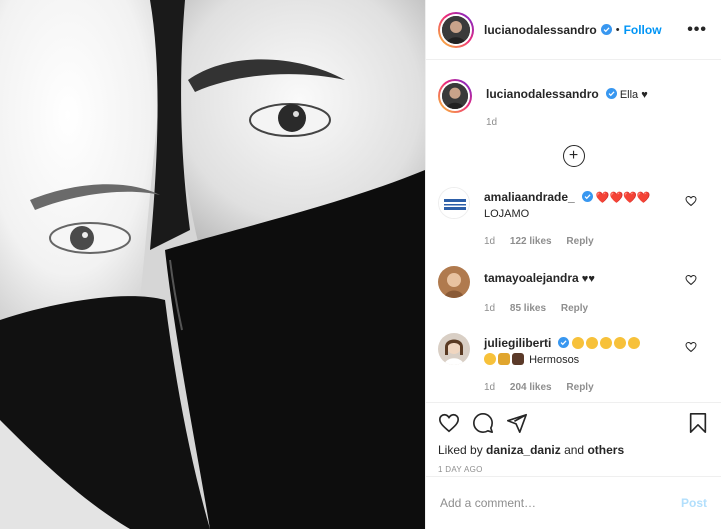 This screenshot has width=721, height=529. Describe the element at coordinates (456, 29) in the screenshot. I see `author-avatar` at that location.